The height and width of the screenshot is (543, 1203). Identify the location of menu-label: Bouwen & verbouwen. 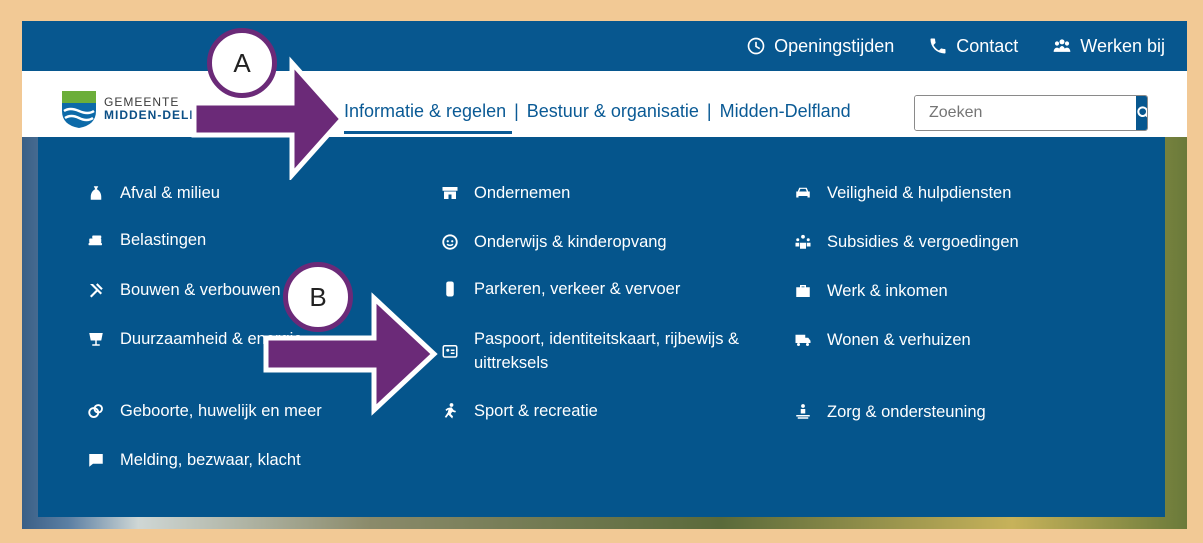
(200, 290).